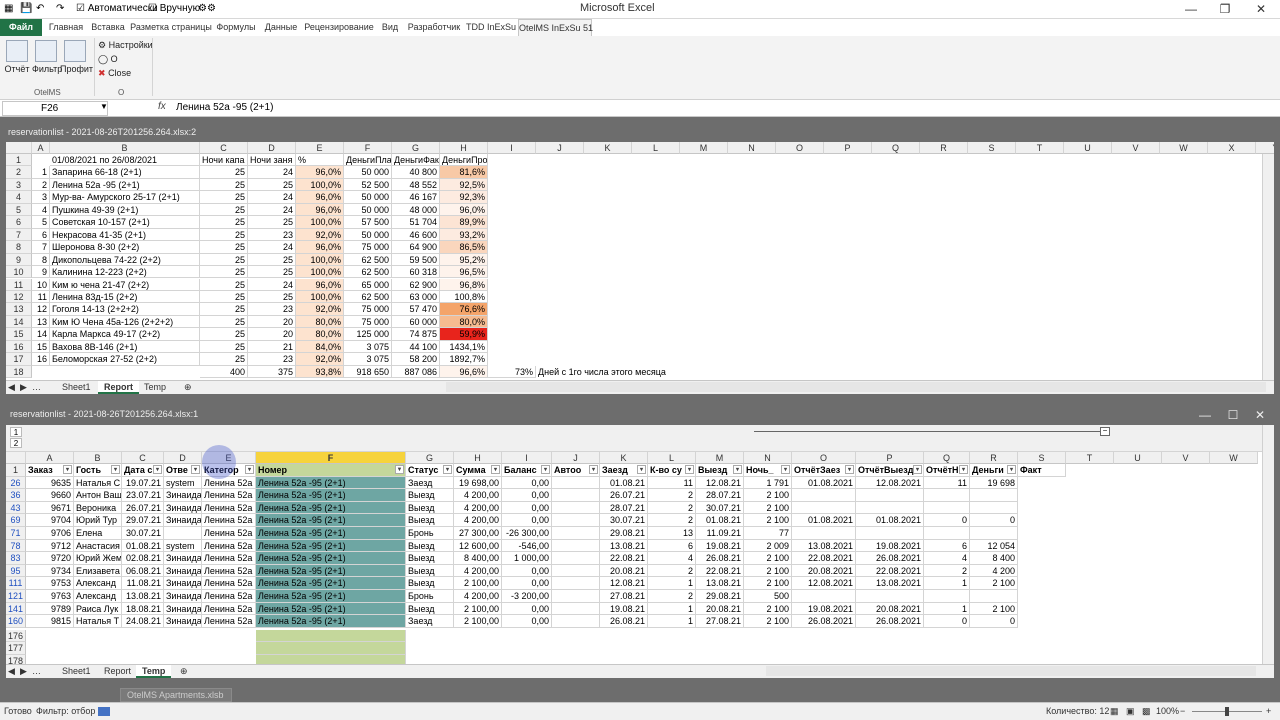  What do you see at coordinates (434, 27) in the screenshot?
I see `tab-developer: Разработчик` at bounding box center [434, 27].